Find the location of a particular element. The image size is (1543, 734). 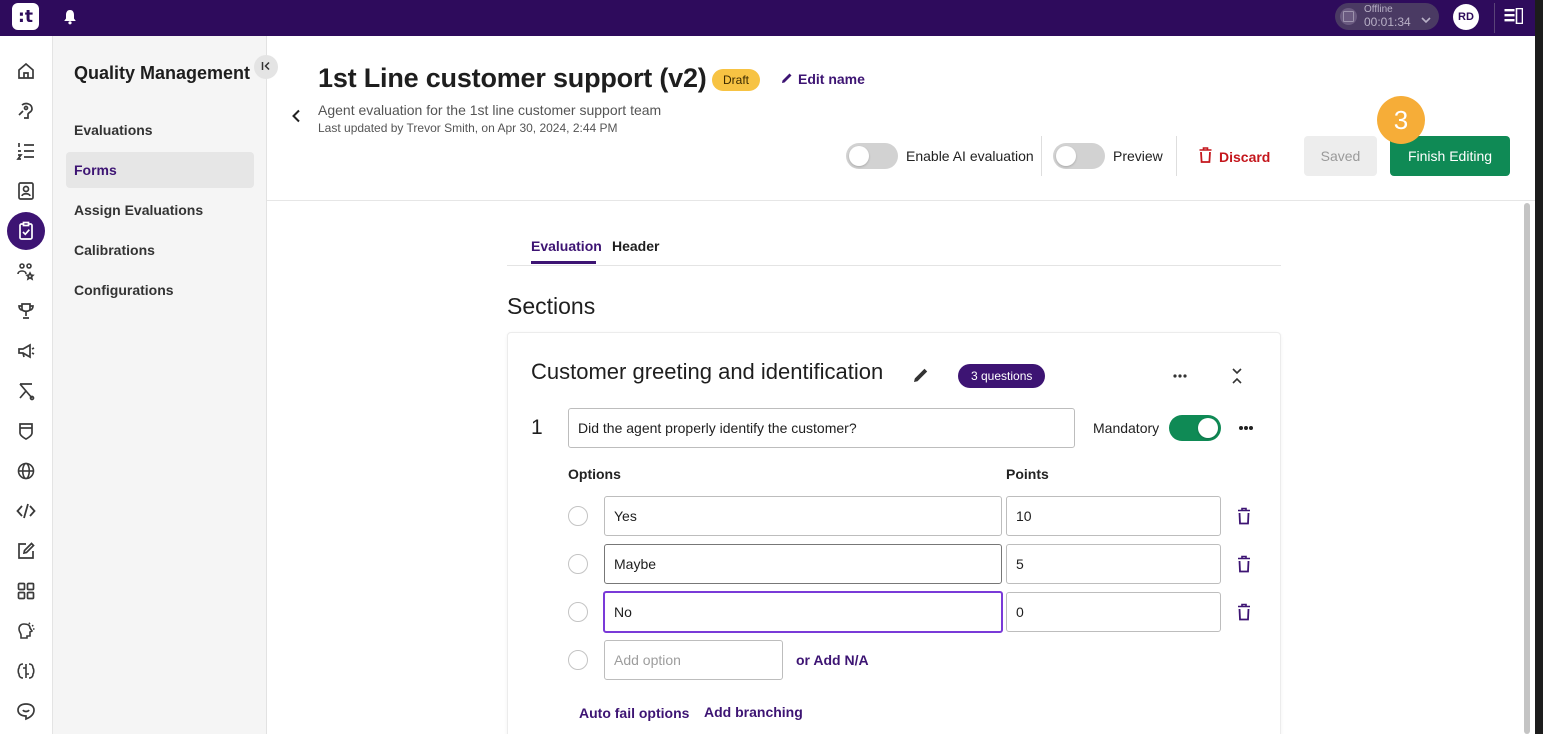

auto-fail-options-link: Auto fail options is located at coordinates (634, 713).